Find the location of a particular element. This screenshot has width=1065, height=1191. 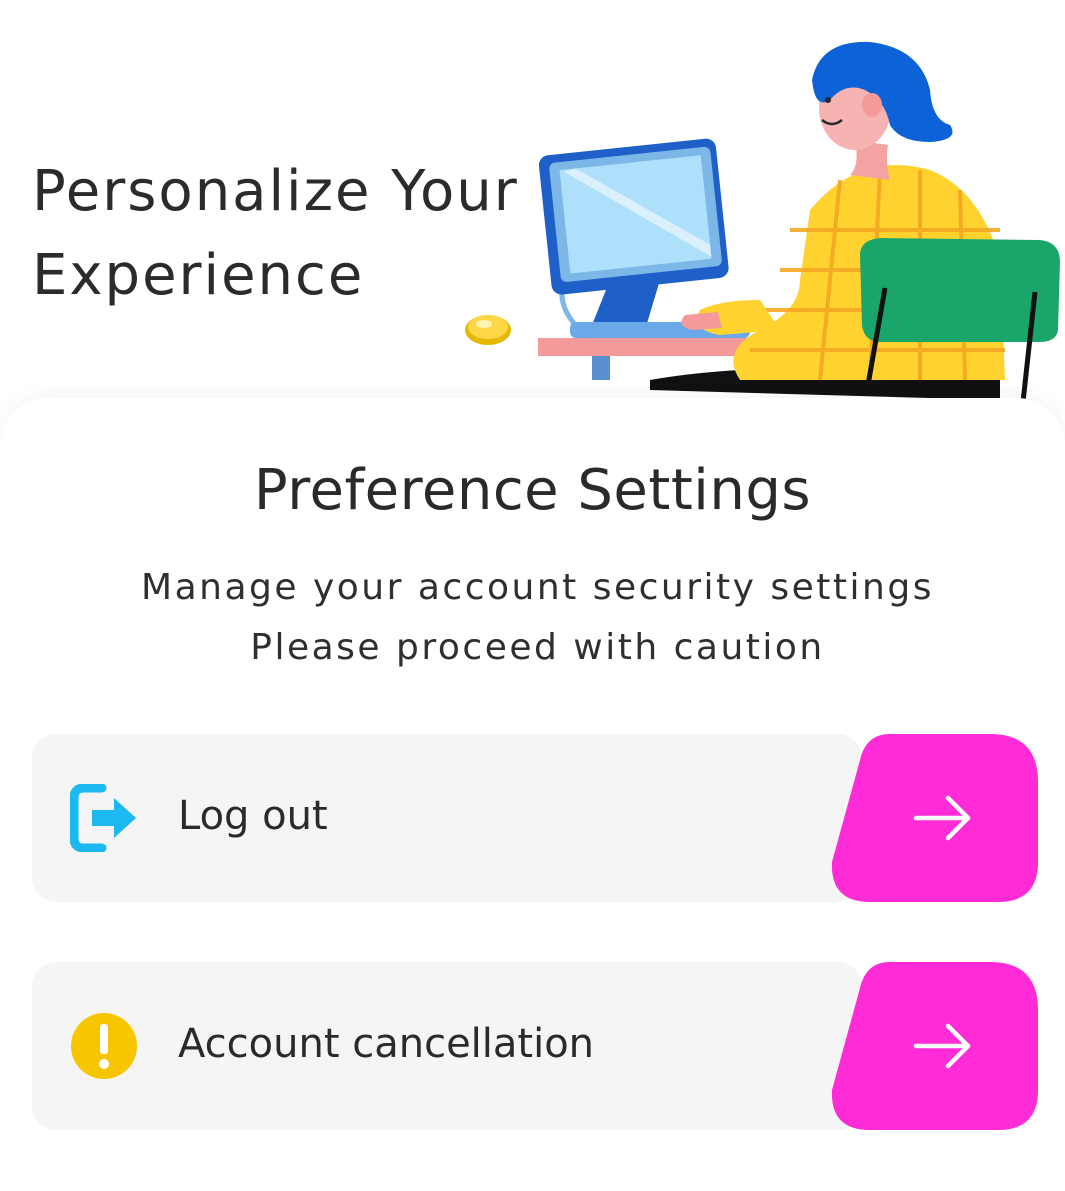

logout-label: Log out is located at coordinates (253, 816).